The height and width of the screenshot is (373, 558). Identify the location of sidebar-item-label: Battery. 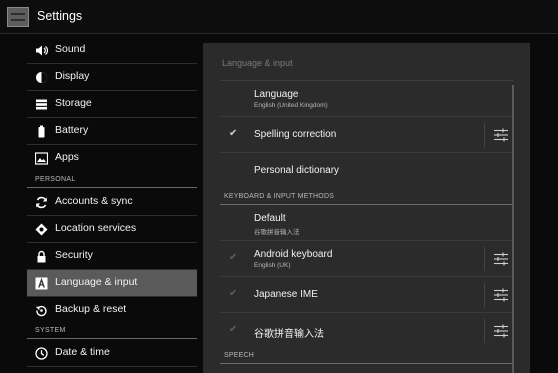
(72, 130).